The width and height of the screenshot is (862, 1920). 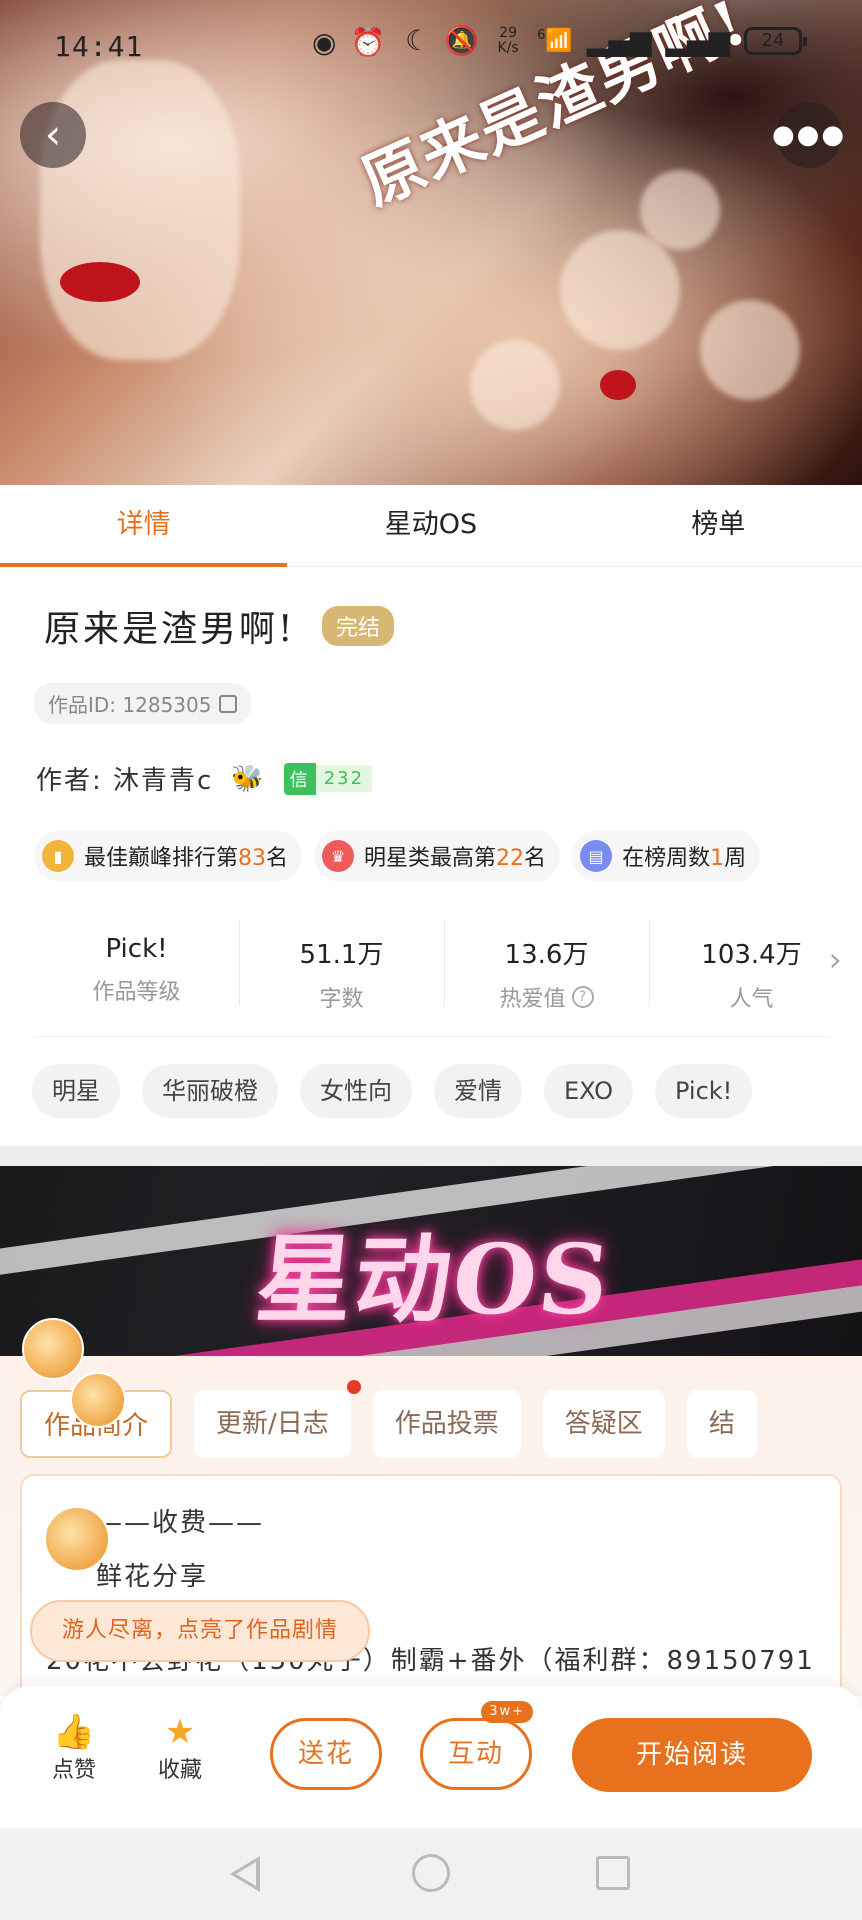 I want to click on tab-star-os: 星动OS, so click(x=430, y=525).